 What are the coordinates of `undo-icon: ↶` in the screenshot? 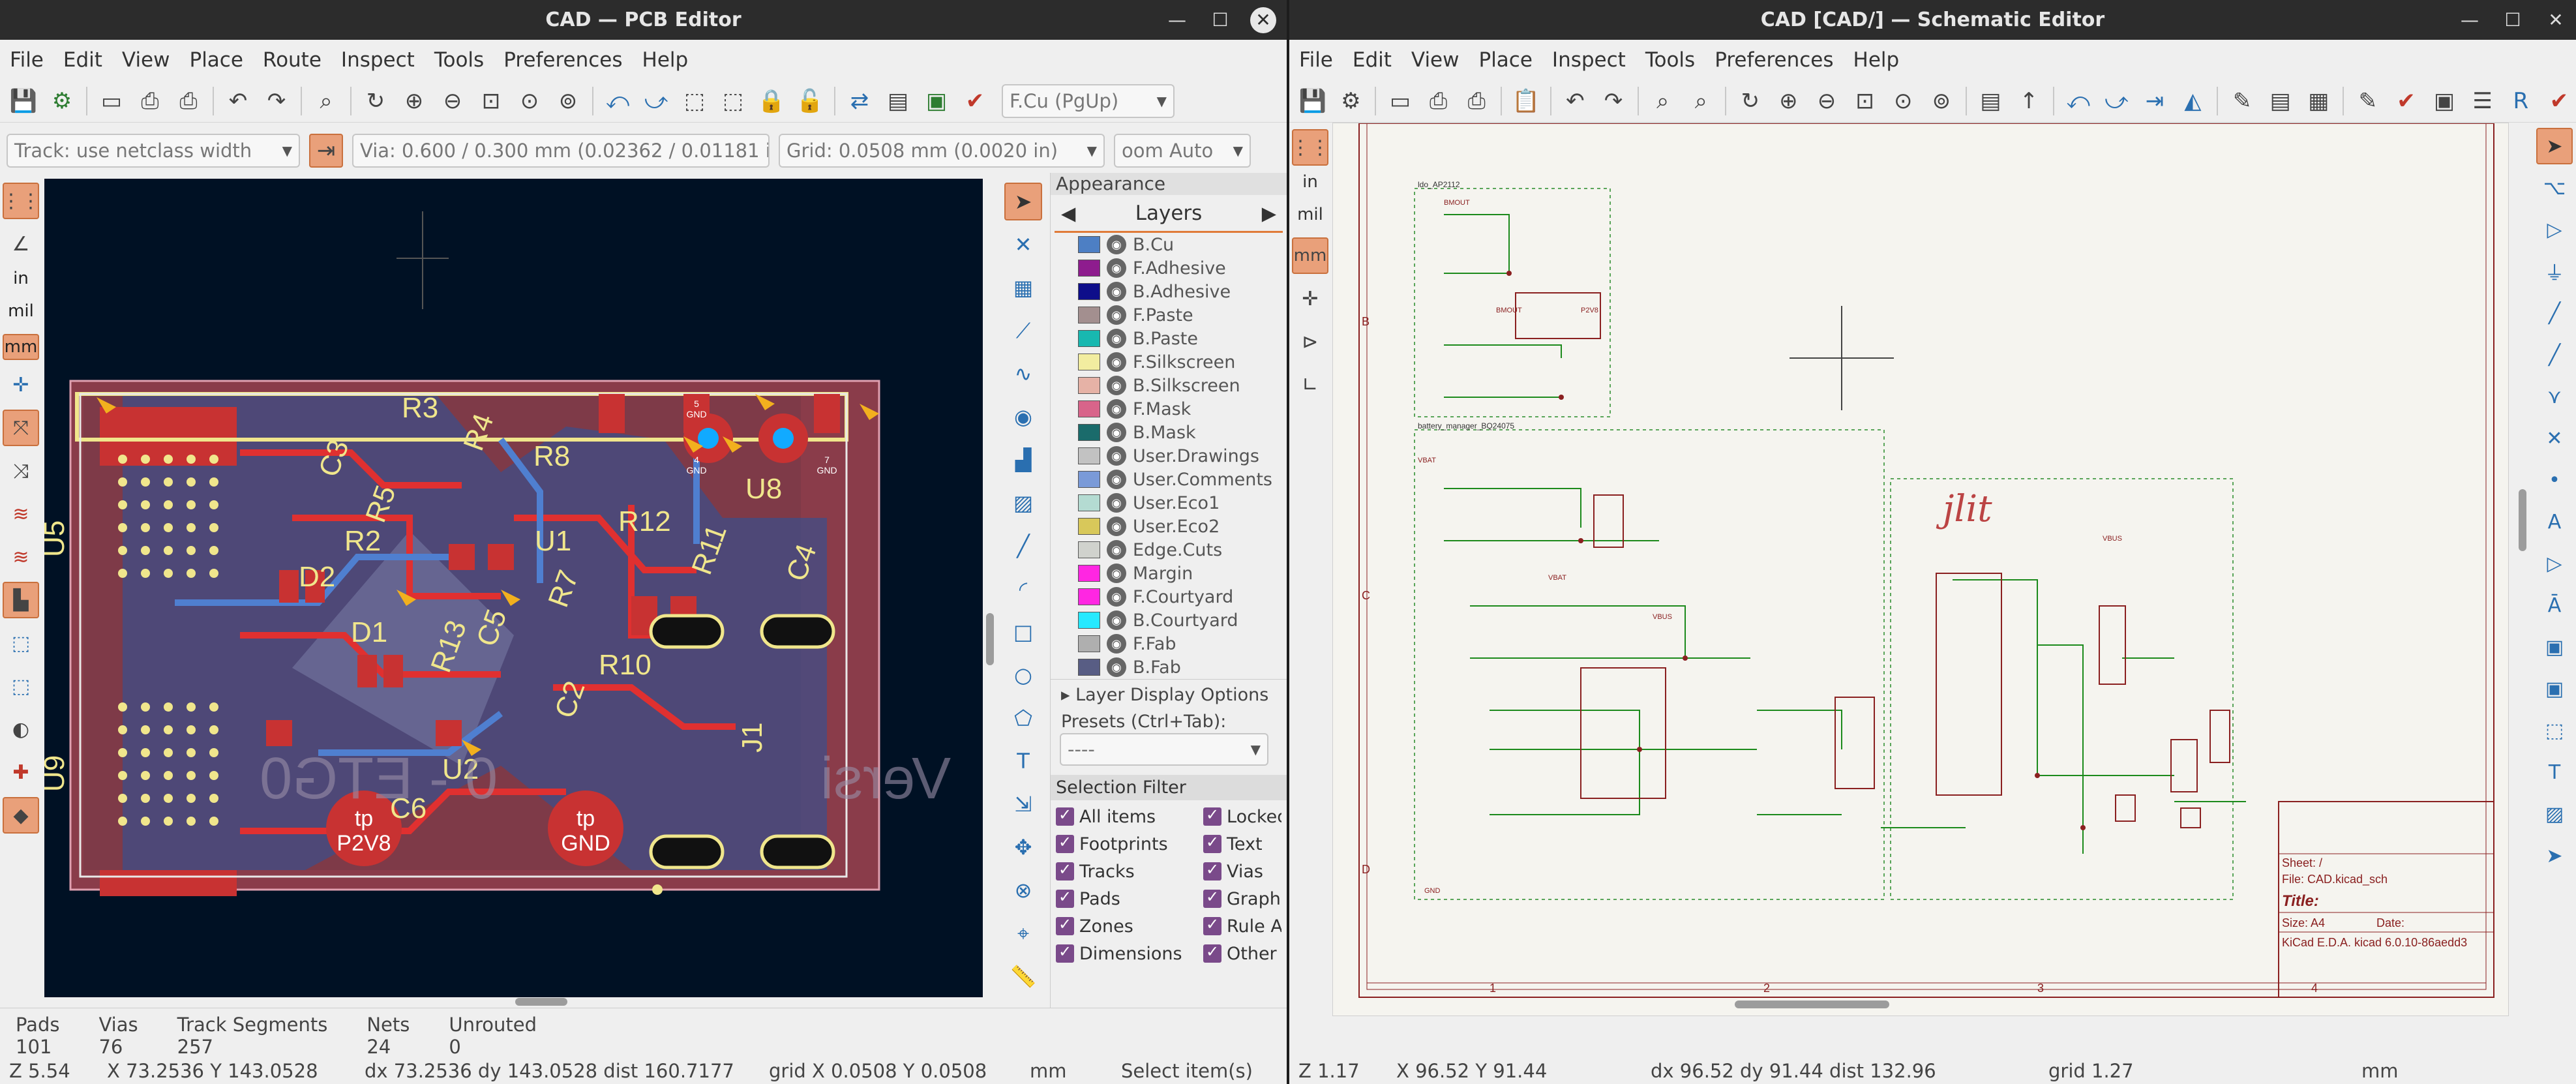 It's located at (238, 101).